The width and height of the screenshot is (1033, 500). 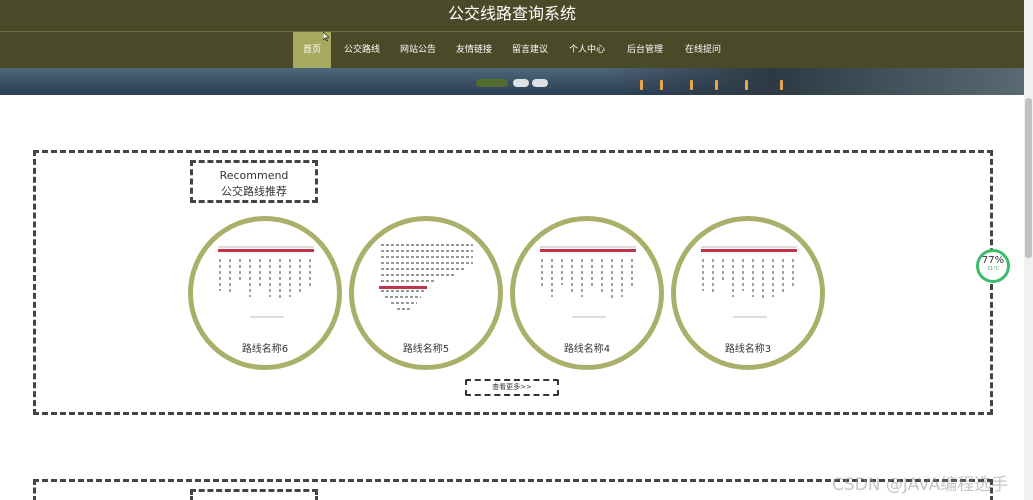 I want to click on nav-announcements: 网站公告, so click(x=418, y=50).